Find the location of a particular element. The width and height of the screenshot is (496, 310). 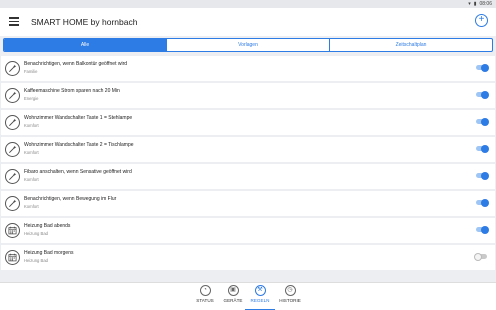

plus-circle-icon: + is located at coordinates (481, 19).